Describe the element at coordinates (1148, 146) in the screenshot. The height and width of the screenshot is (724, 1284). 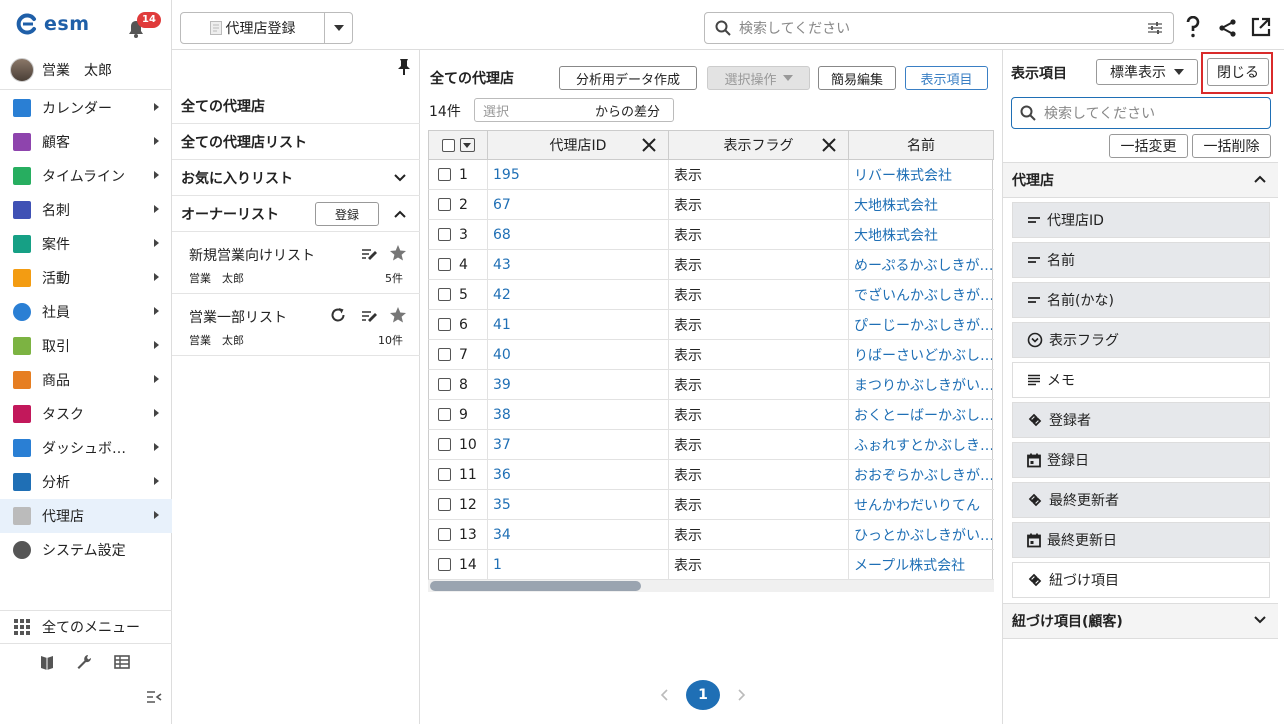
I see `bulk-change-button: 一括変更` at that location.